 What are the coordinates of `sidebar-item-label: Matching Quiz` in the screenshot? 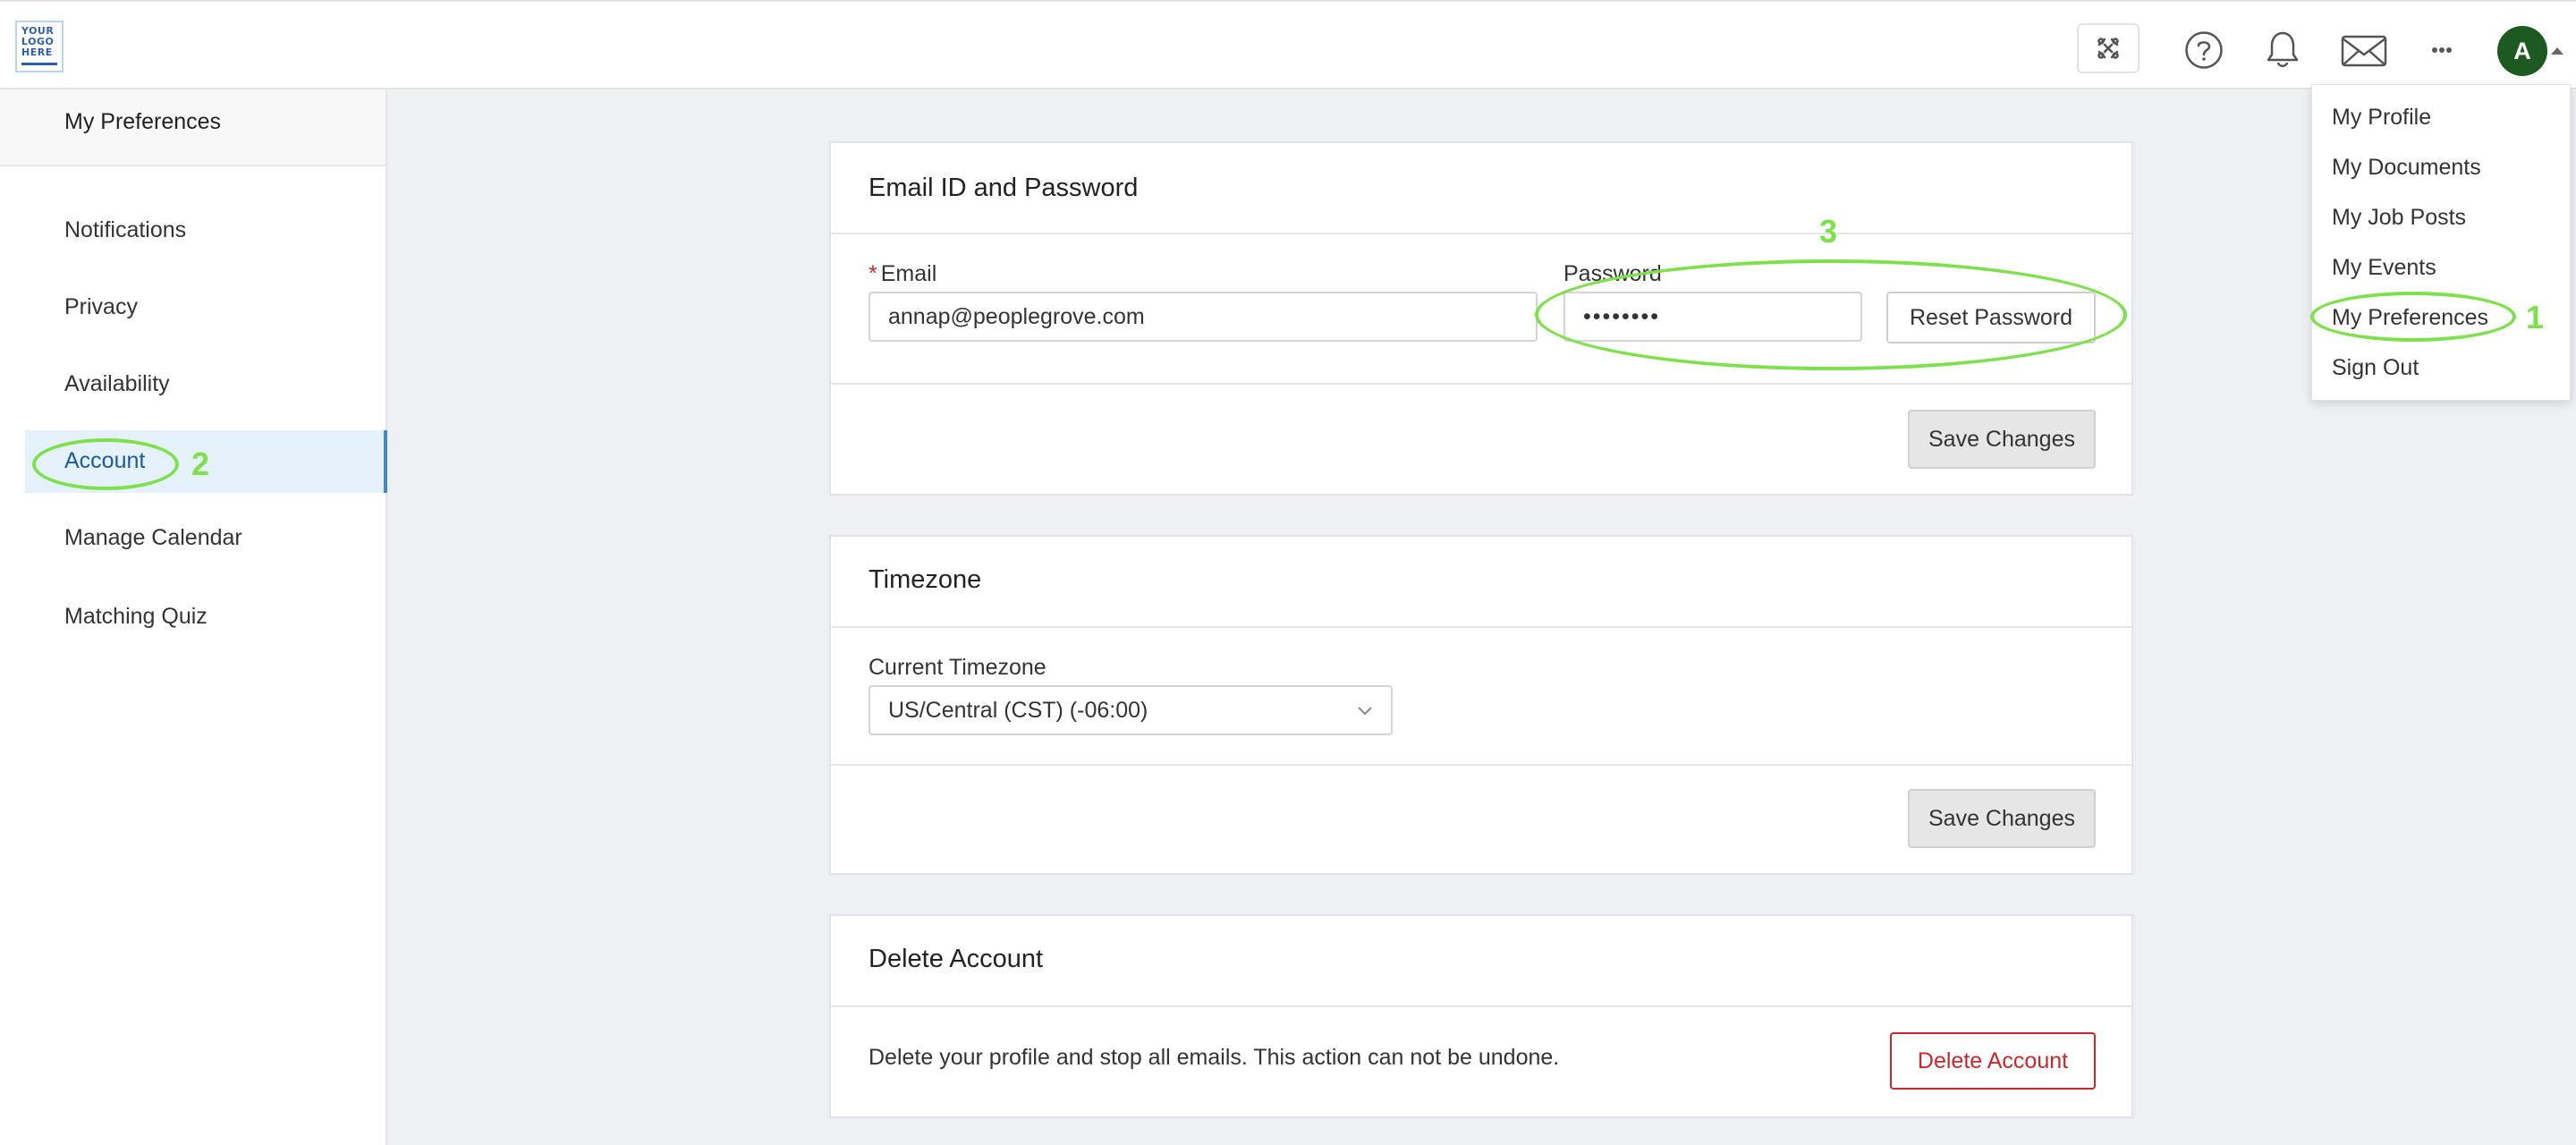 It's located at (136, 616).